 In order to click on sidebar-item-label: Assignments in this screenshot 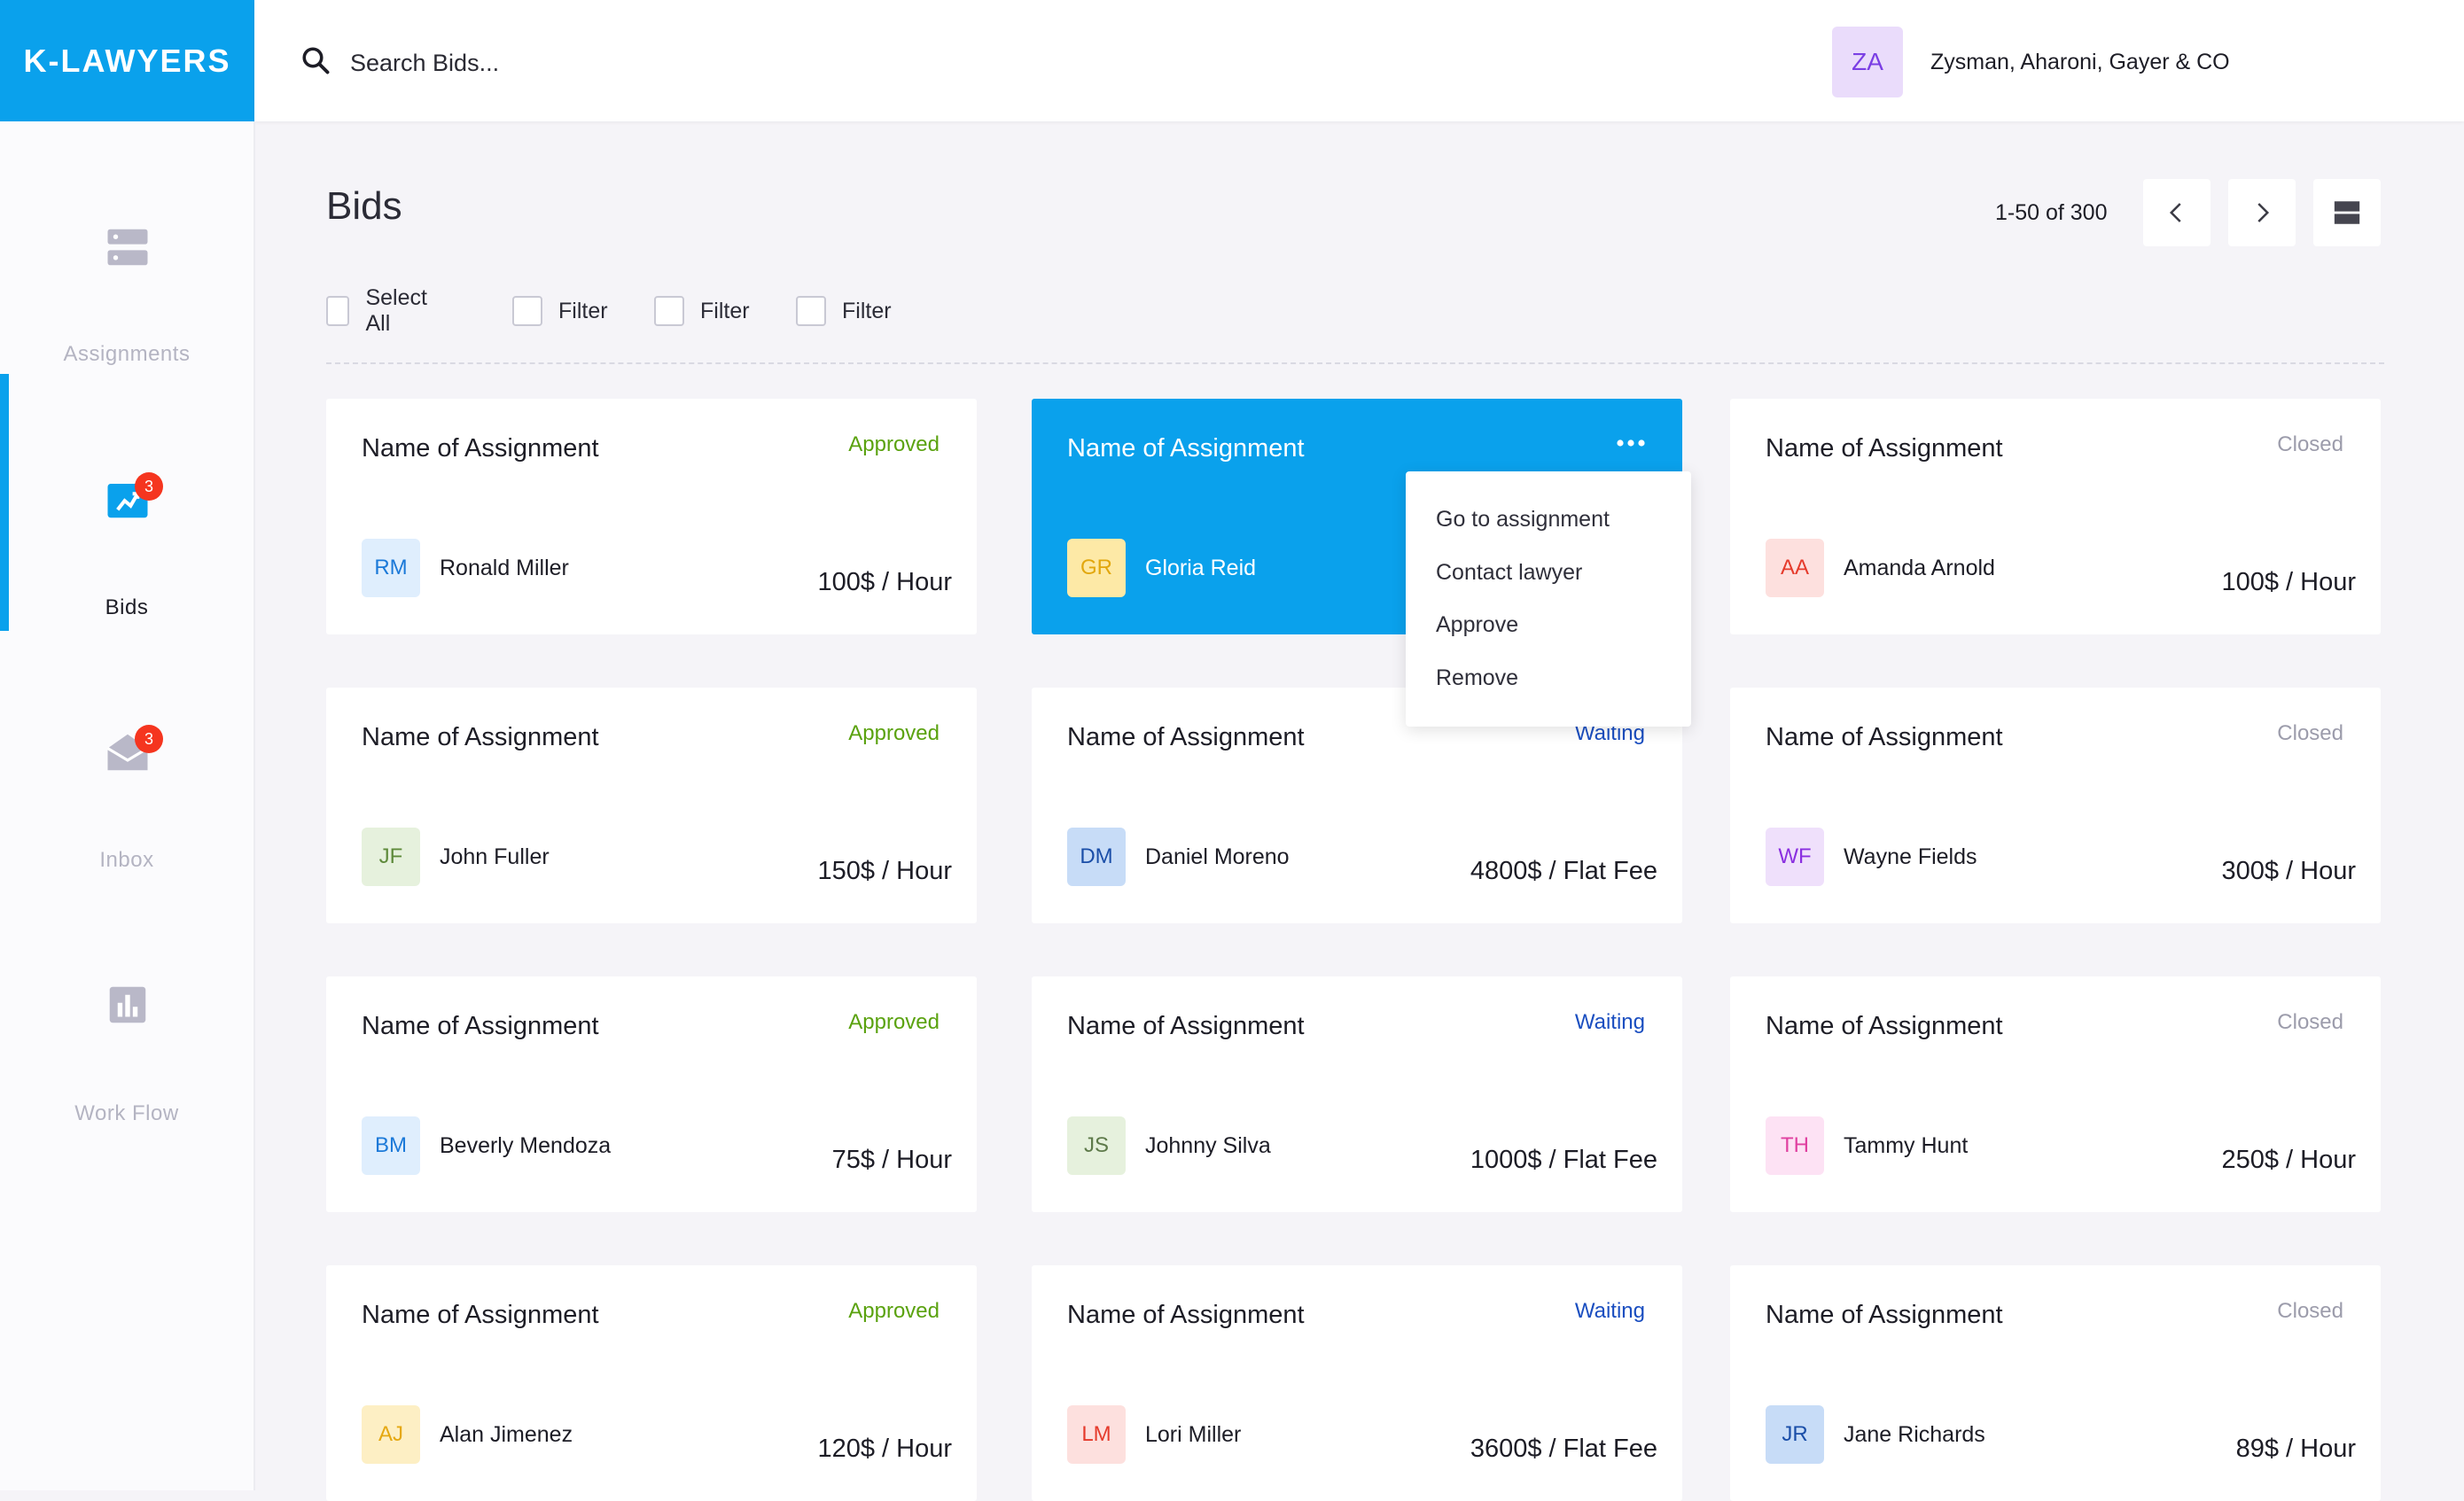, I will do `click(127, 354)`.